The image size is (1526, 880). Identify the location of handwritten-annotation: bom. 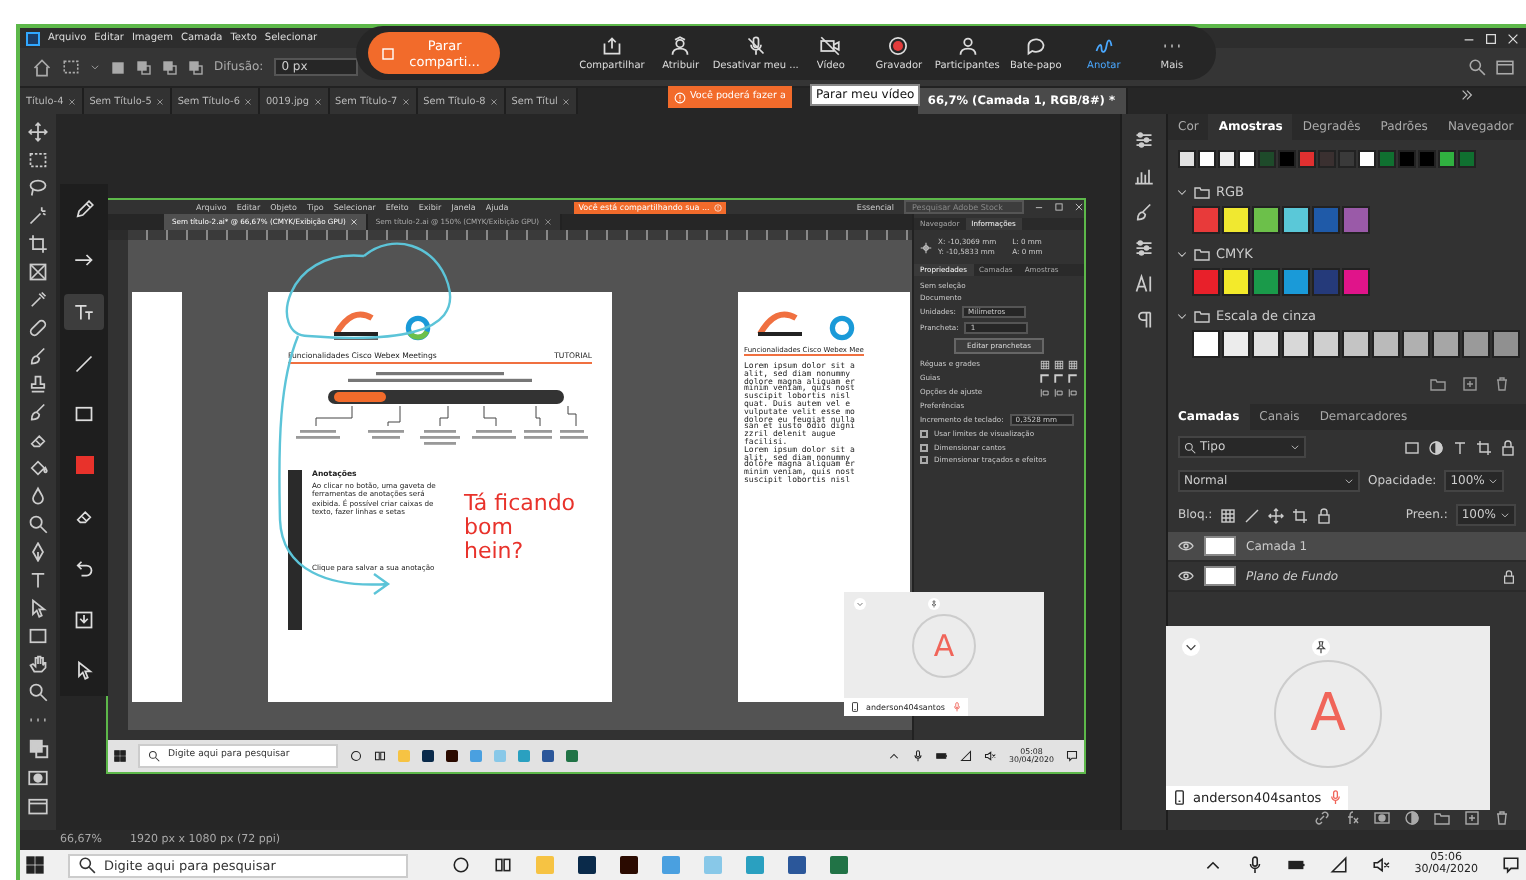
(489, 528).